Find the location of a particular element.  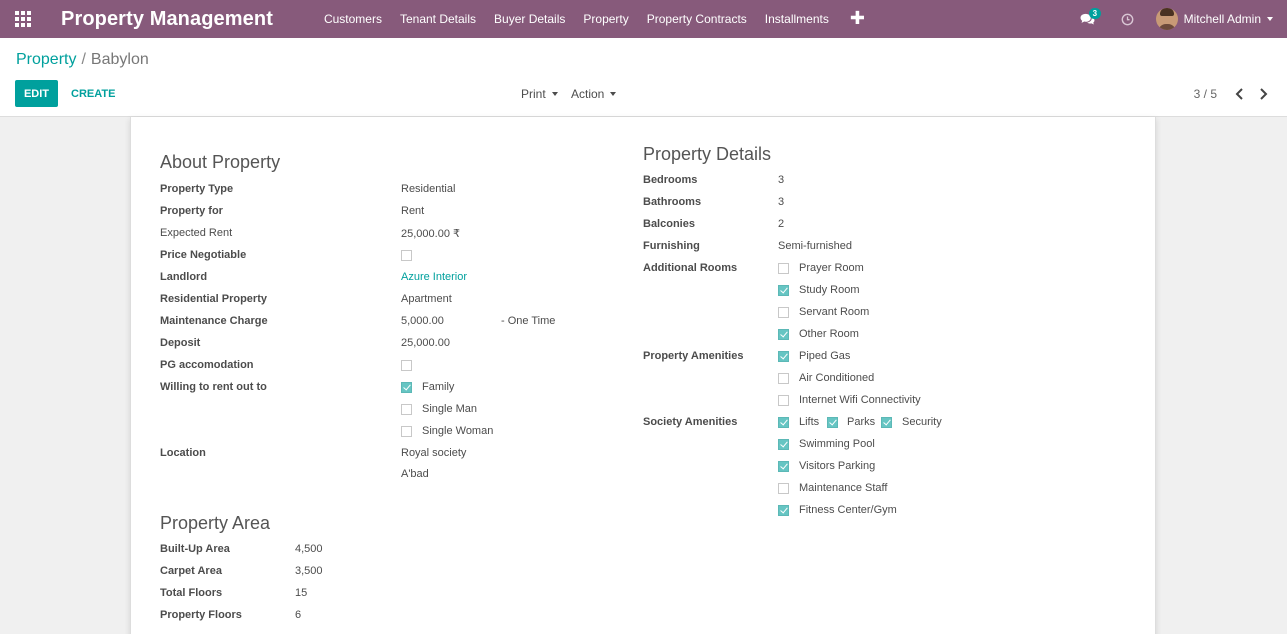

menu-tenant-details: Tenant Details is located at coordinates (438, 19).